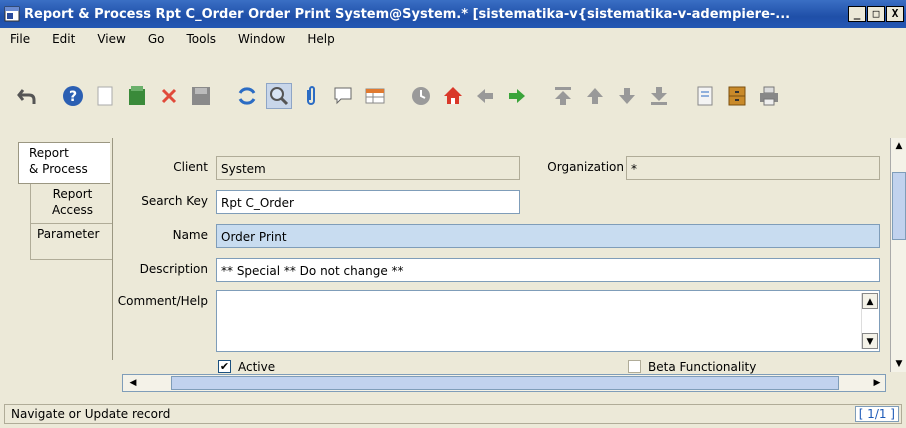  I want to click on delete-button, so click(169, 96).